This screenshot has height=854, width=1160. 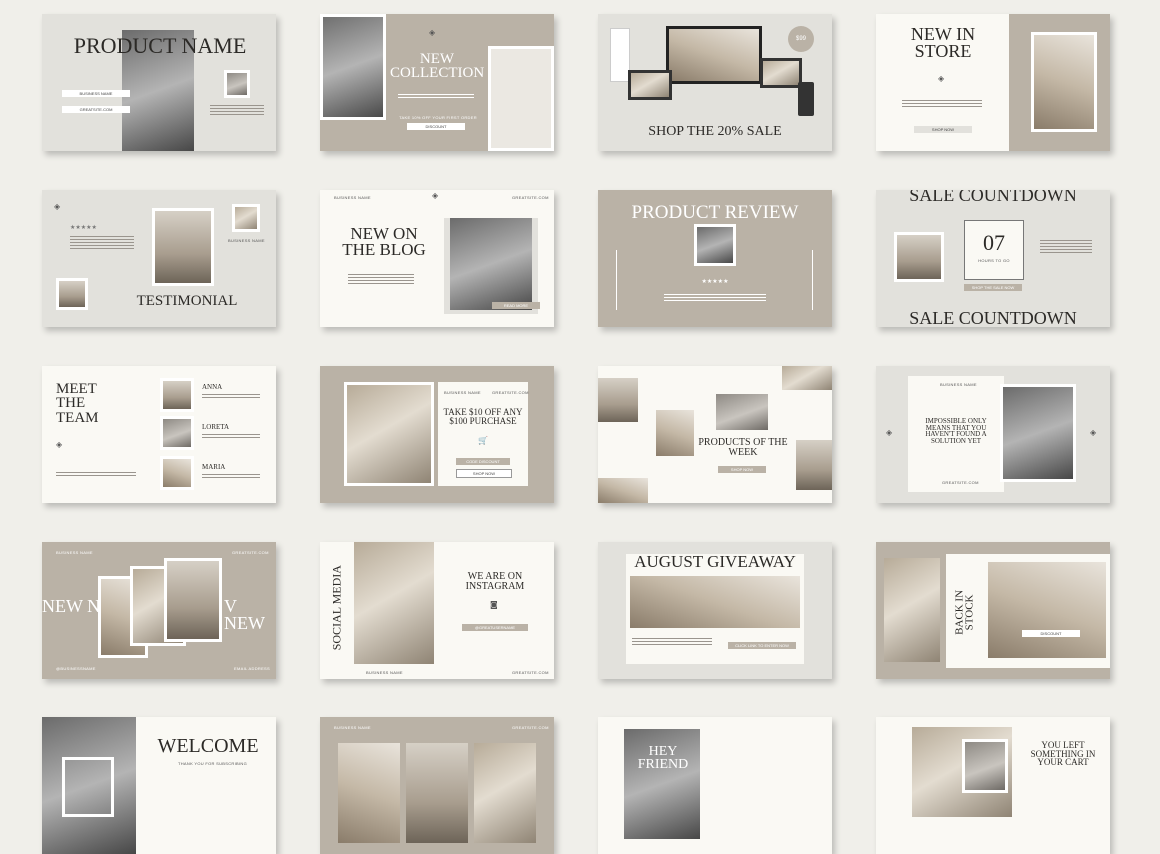 What do you see at coordinates (762, 645) in the screenshot?
I see `enter-button: CLICK LINK TO ENTER NOW` at bounding box center [762, 645].